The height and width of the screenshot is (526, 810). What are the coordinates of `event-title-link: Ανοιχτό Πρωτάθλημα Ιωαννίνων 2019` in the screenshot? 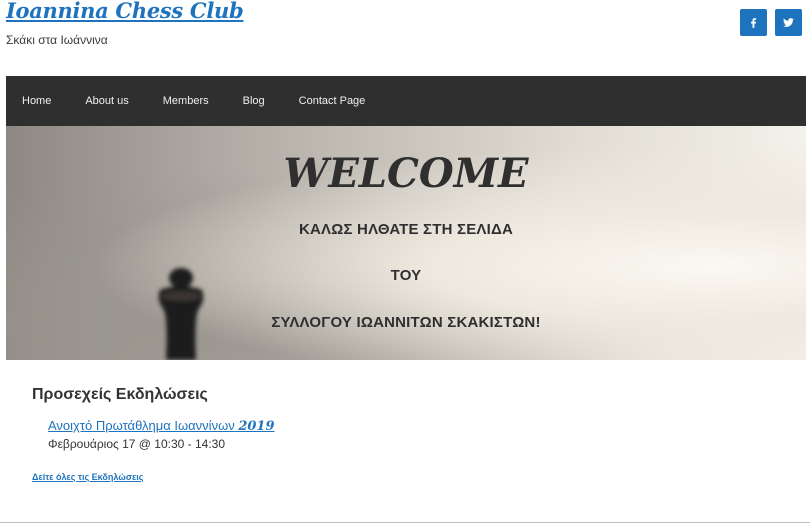 It's located at (161, 426).